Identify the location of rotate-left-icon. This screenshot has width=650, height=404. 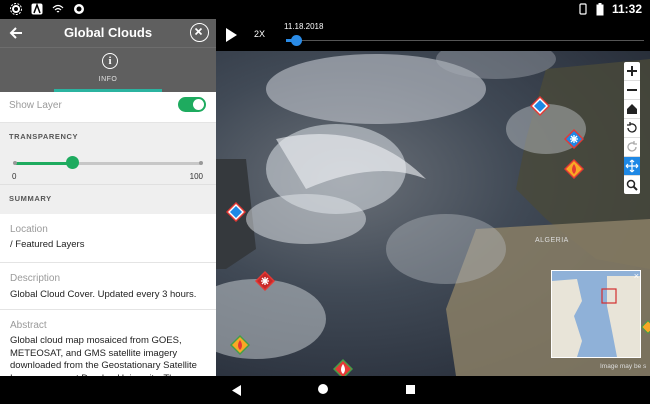
(632, 128).